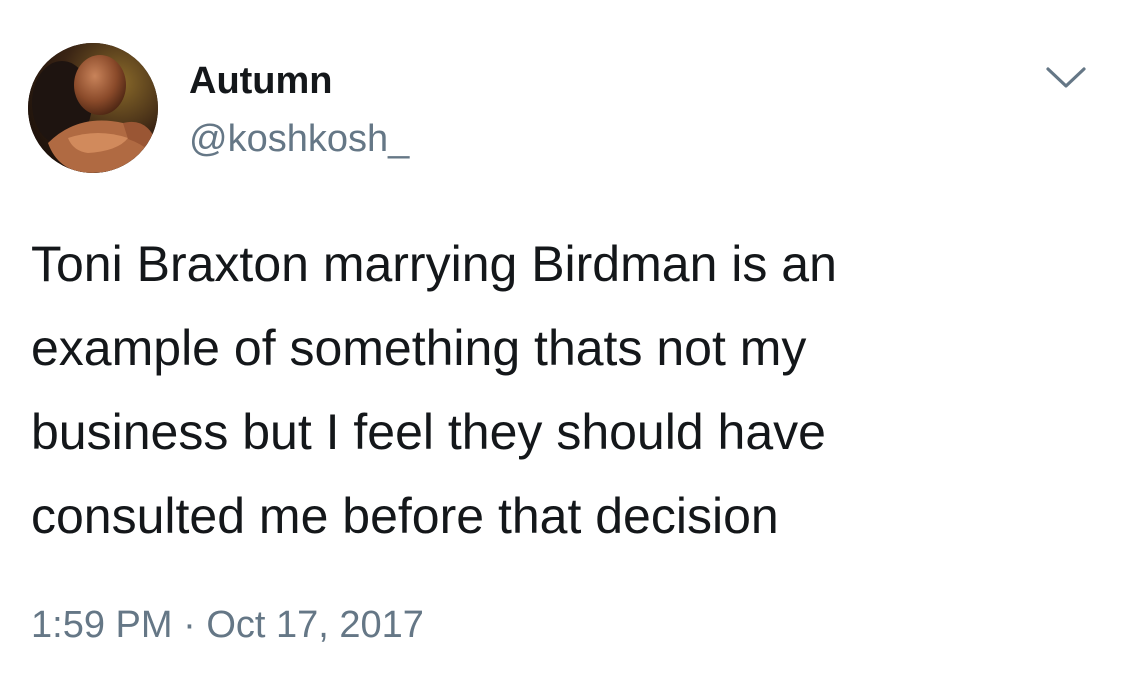 The image size is (1125, 691). I want to click on tweet-text-line: Toni Braxton marrying Birdman is an, so click(434, 264).